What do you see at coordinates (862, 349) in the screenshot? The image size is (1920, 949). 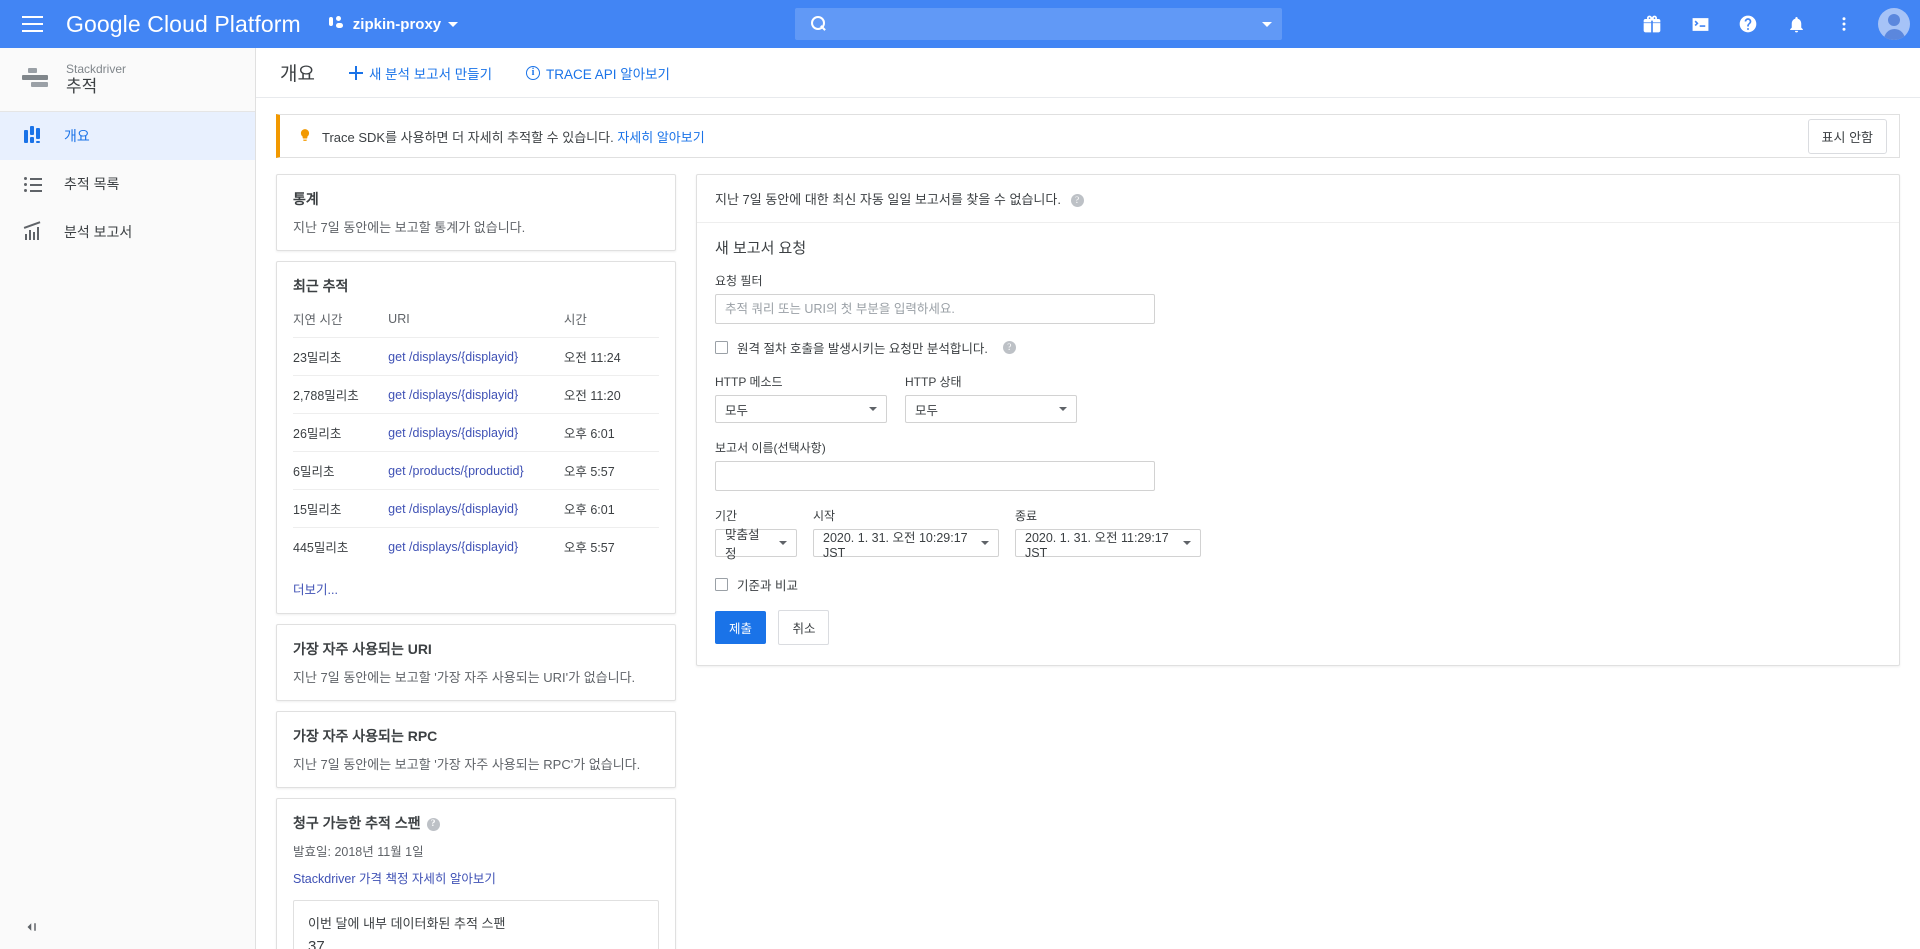 I see `rpc-only-label: 원격 절차 호출을 발생시키는 요청만 분석합니다.` at bounding box center [862, 349].